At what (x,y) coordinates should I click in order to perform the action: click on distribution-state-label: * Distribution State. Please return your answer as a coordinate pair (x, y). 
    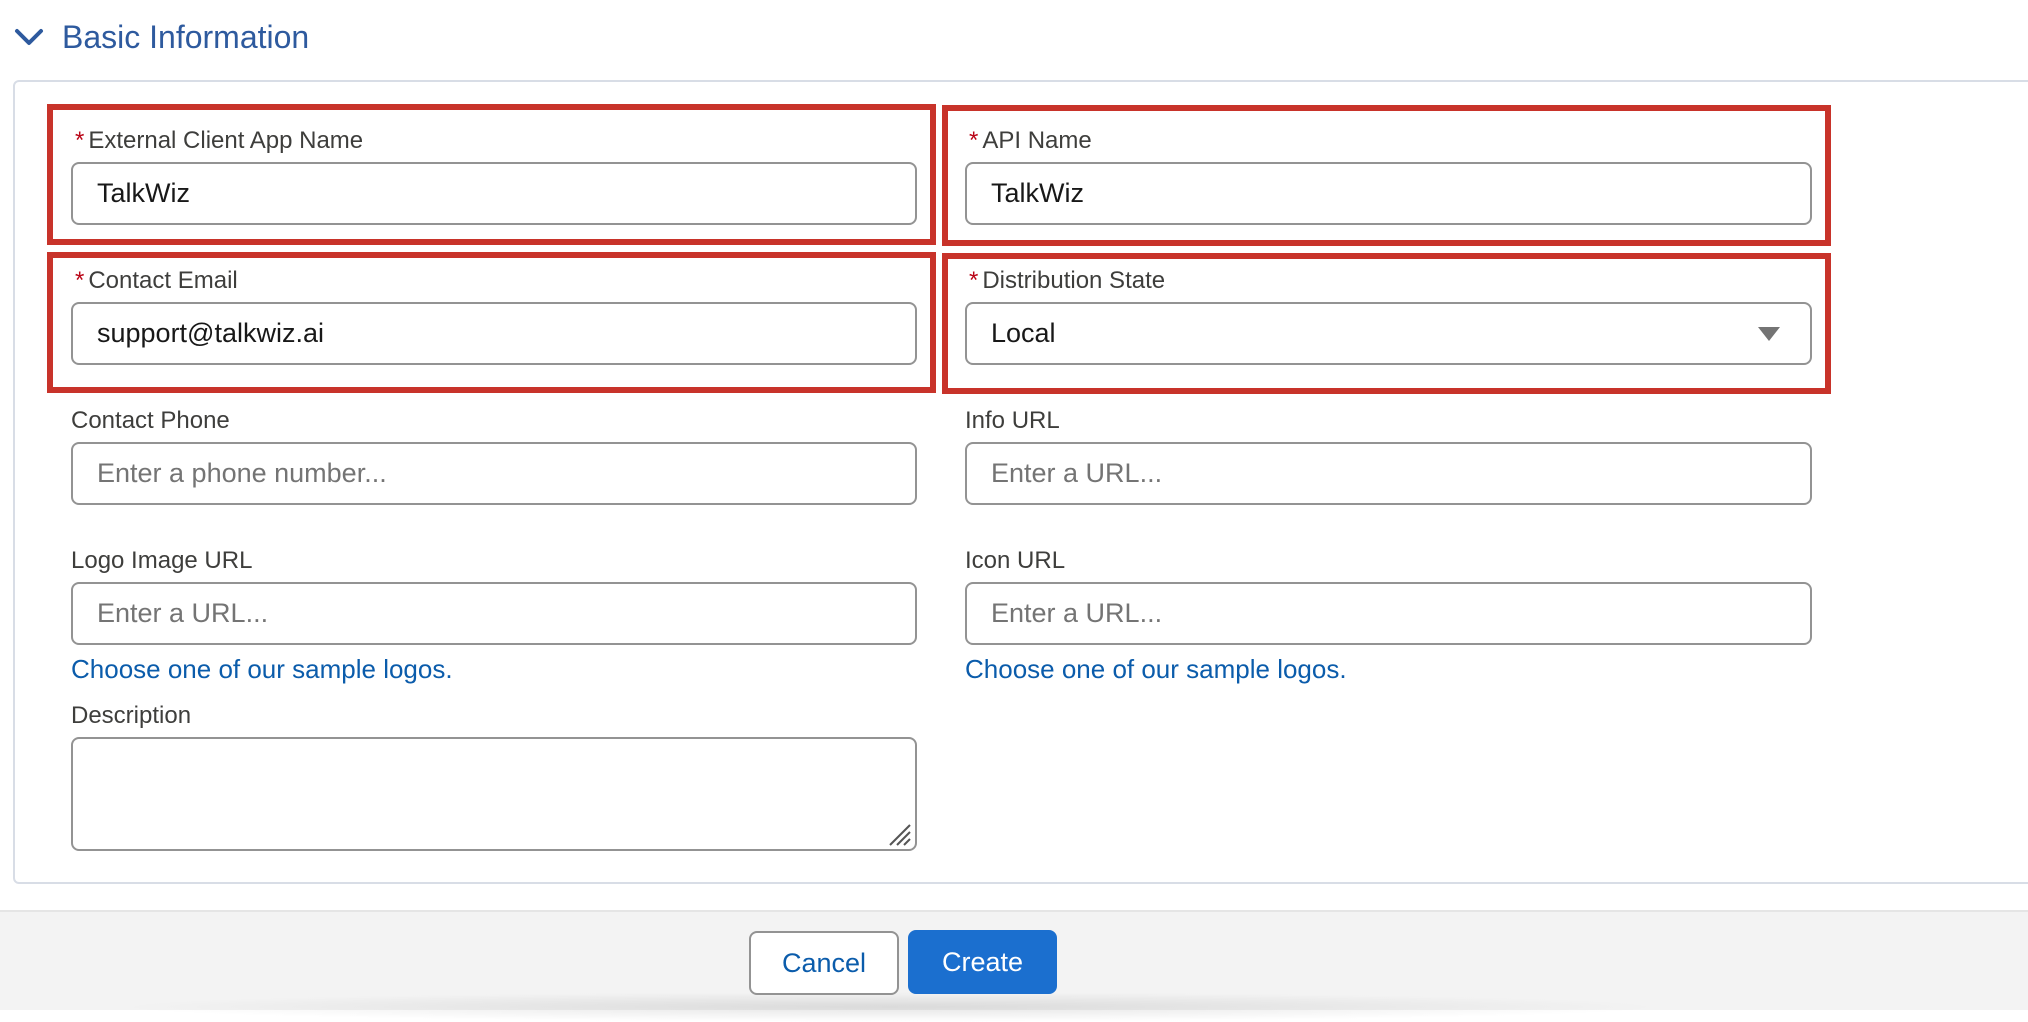
    Looking at the image, I should click on (1067, 281).